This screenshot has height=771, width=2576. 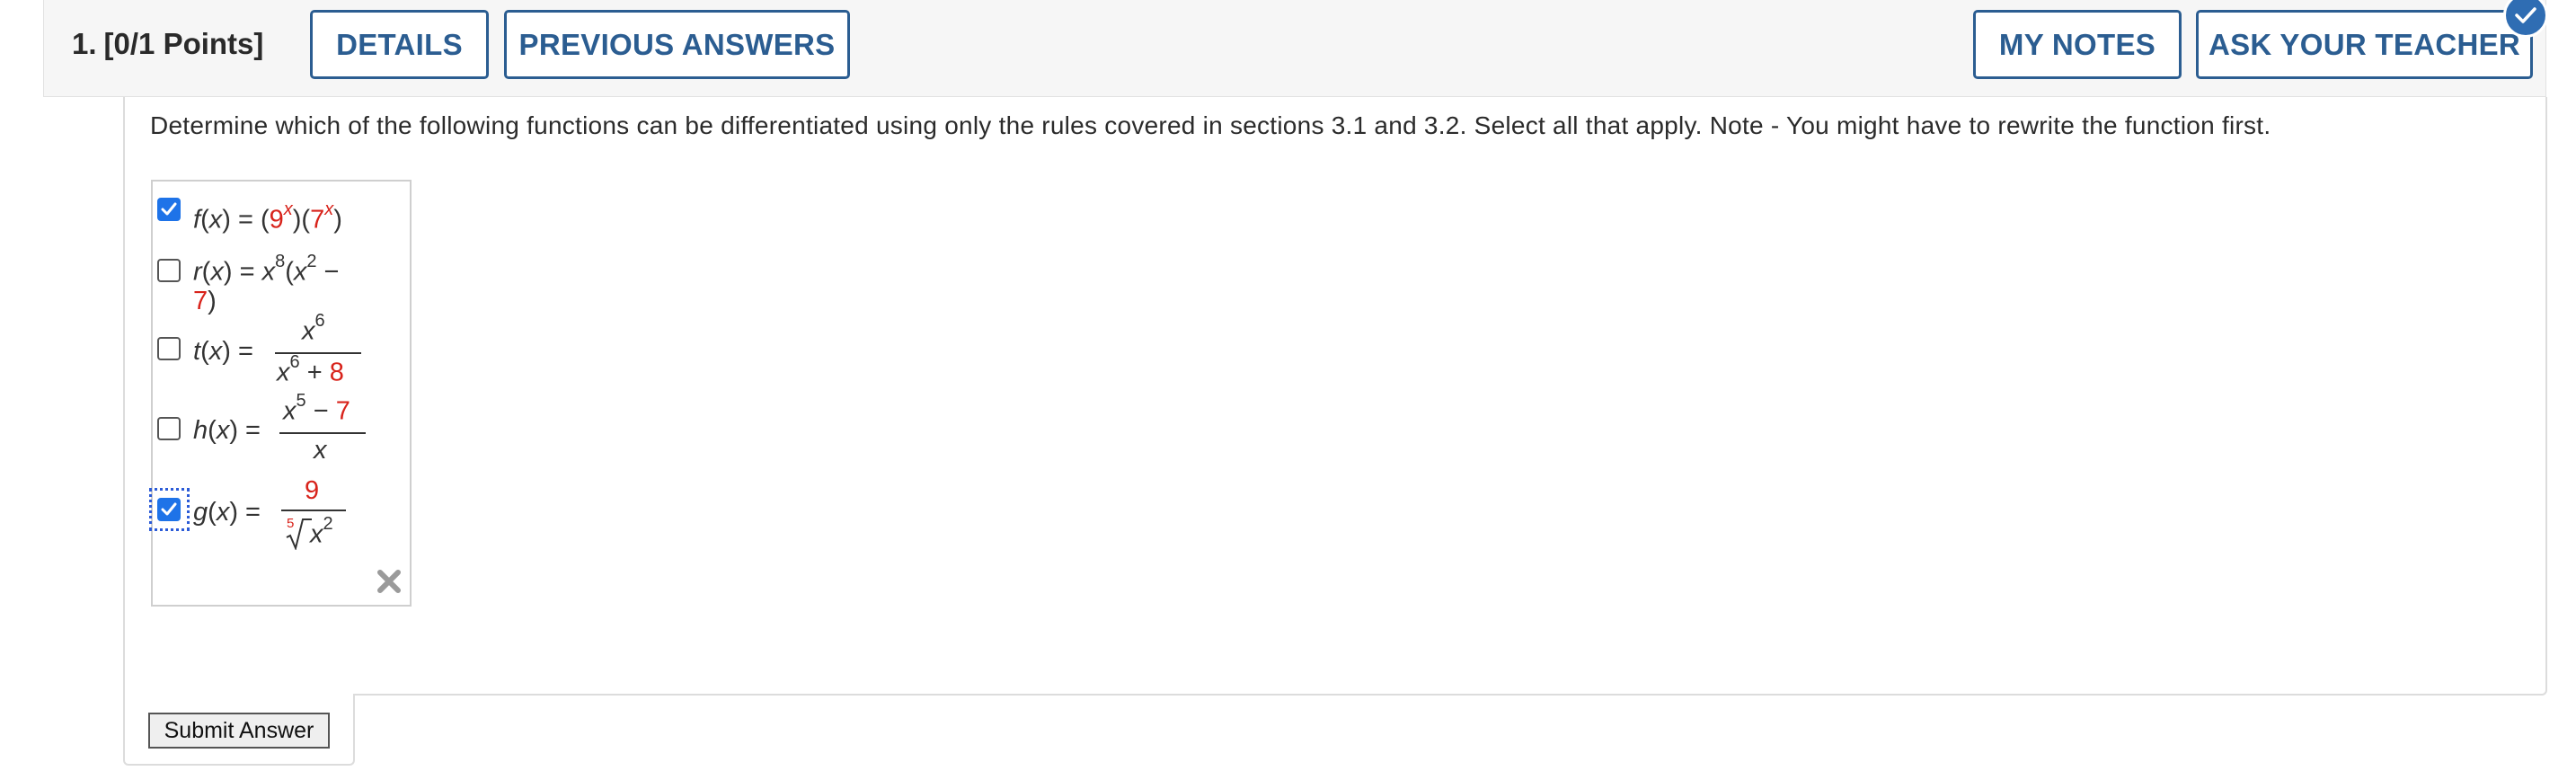 What do you see at coordinates (400, 45) in the screenshot?
I see `details-button: DETAILS` at bounding box center [400, 45].